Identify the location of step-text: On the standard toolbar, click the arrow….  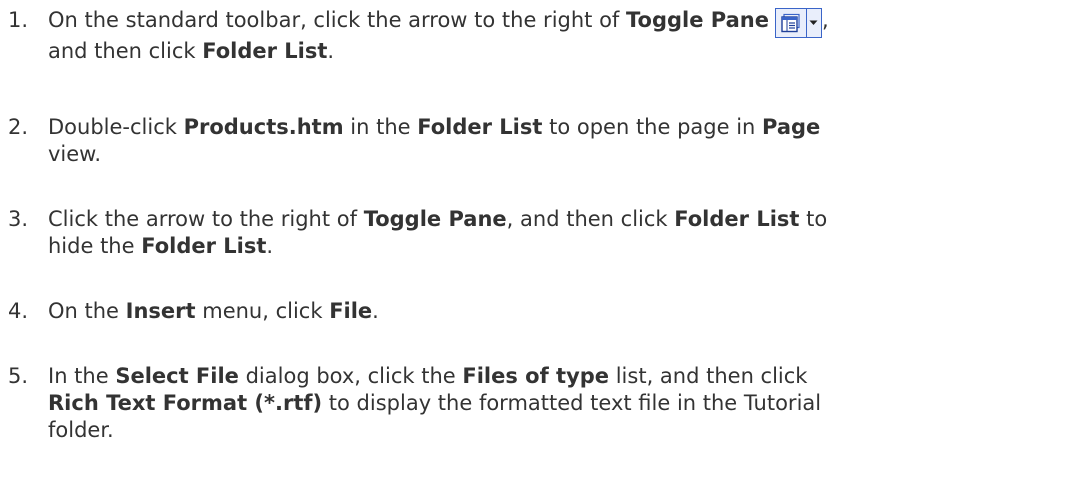
(438, 35).